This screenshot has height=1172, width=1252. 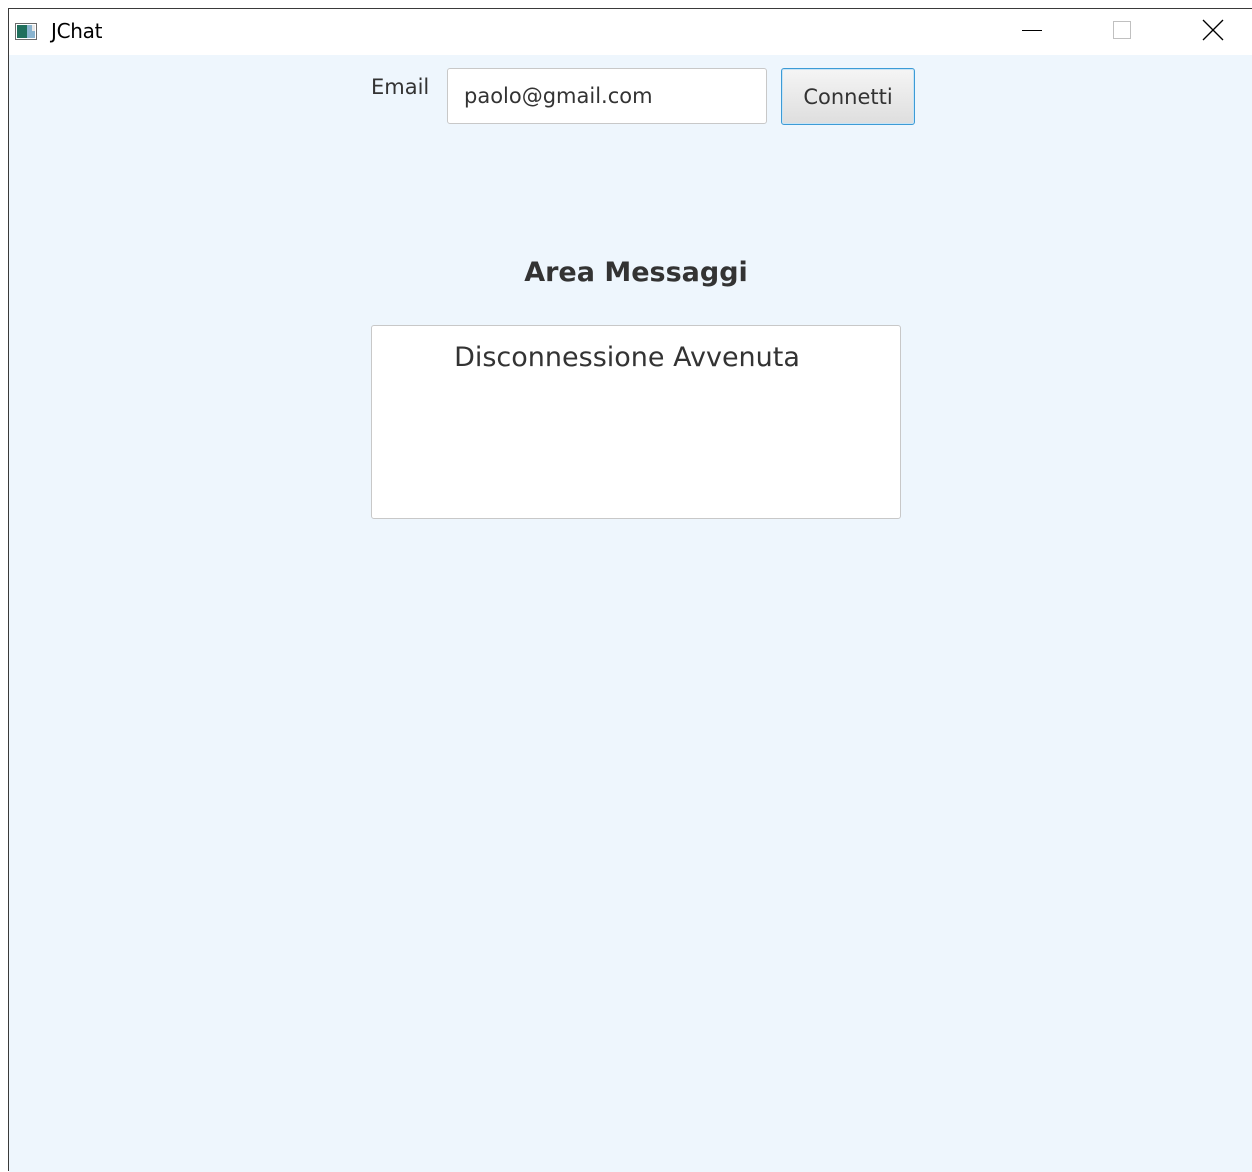 I want to click on connect-button: Connetti, so click(x=848, y=96).